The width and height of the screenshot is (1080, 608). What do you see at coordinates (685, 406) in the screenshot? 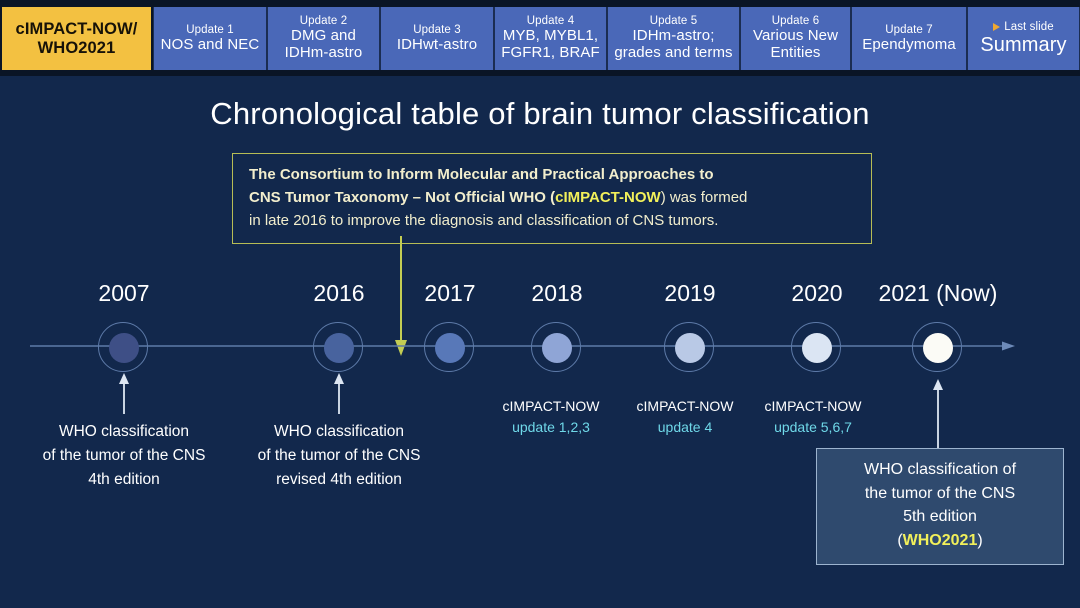
I see `cimpact-2019-title: cIMPACT-NOW` at bounding box center [685, 406].